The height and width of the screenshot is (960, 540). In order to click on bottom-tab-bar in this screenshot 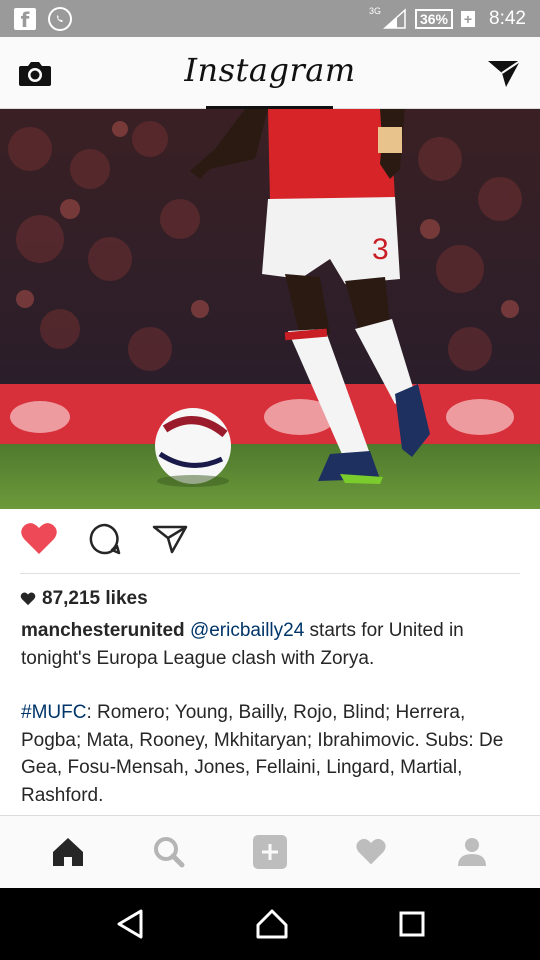, I will do `click(270, 851)`.